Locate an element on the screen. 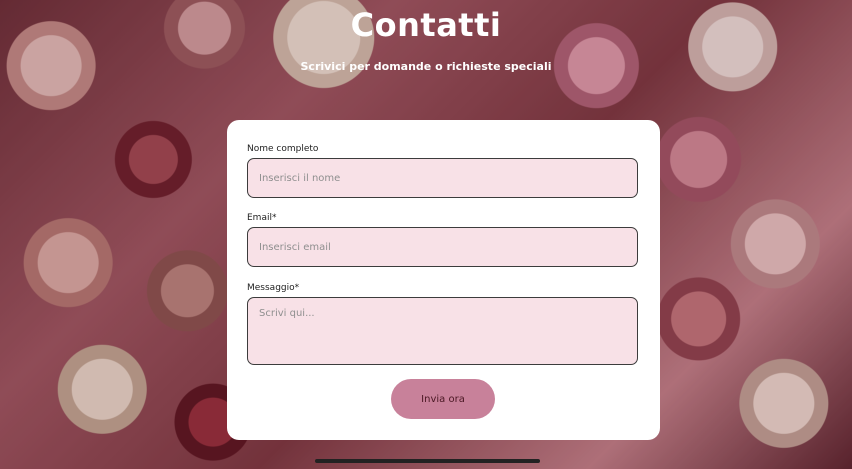  message-textarea is located at coordinates (442, 331).